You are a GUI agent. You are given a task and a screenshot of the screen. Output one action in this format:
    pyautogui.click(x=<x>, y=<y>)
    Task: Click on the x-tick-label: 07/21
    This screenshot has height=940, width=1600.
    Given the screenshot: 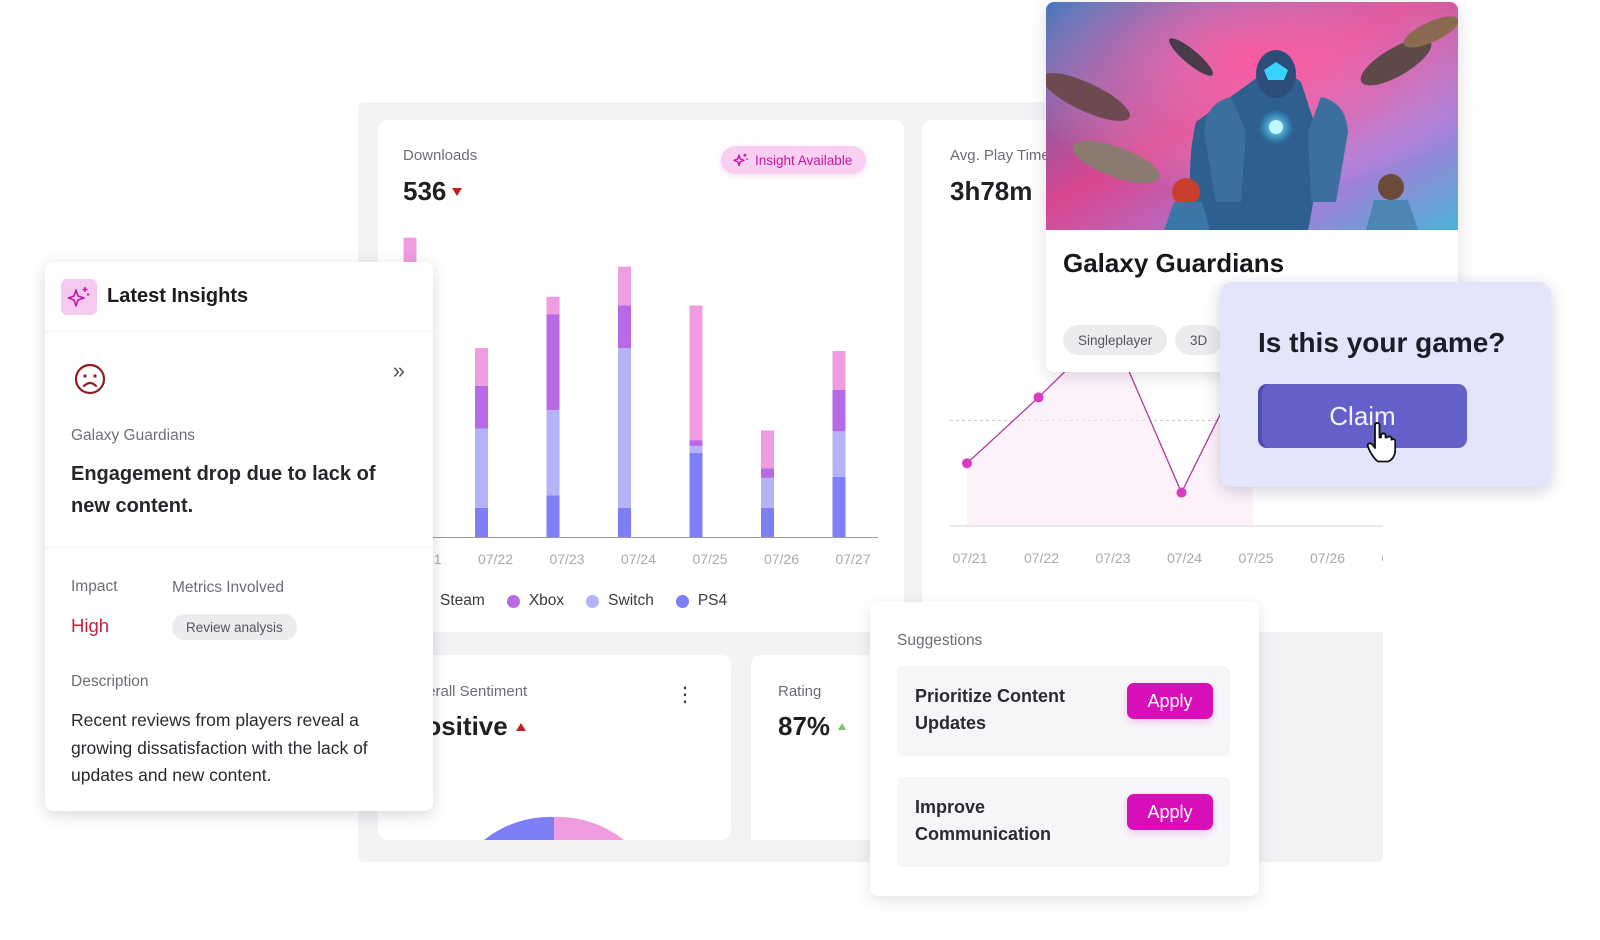 What is the action you would take?
    pyautogui.click(x=969, y=558)
    